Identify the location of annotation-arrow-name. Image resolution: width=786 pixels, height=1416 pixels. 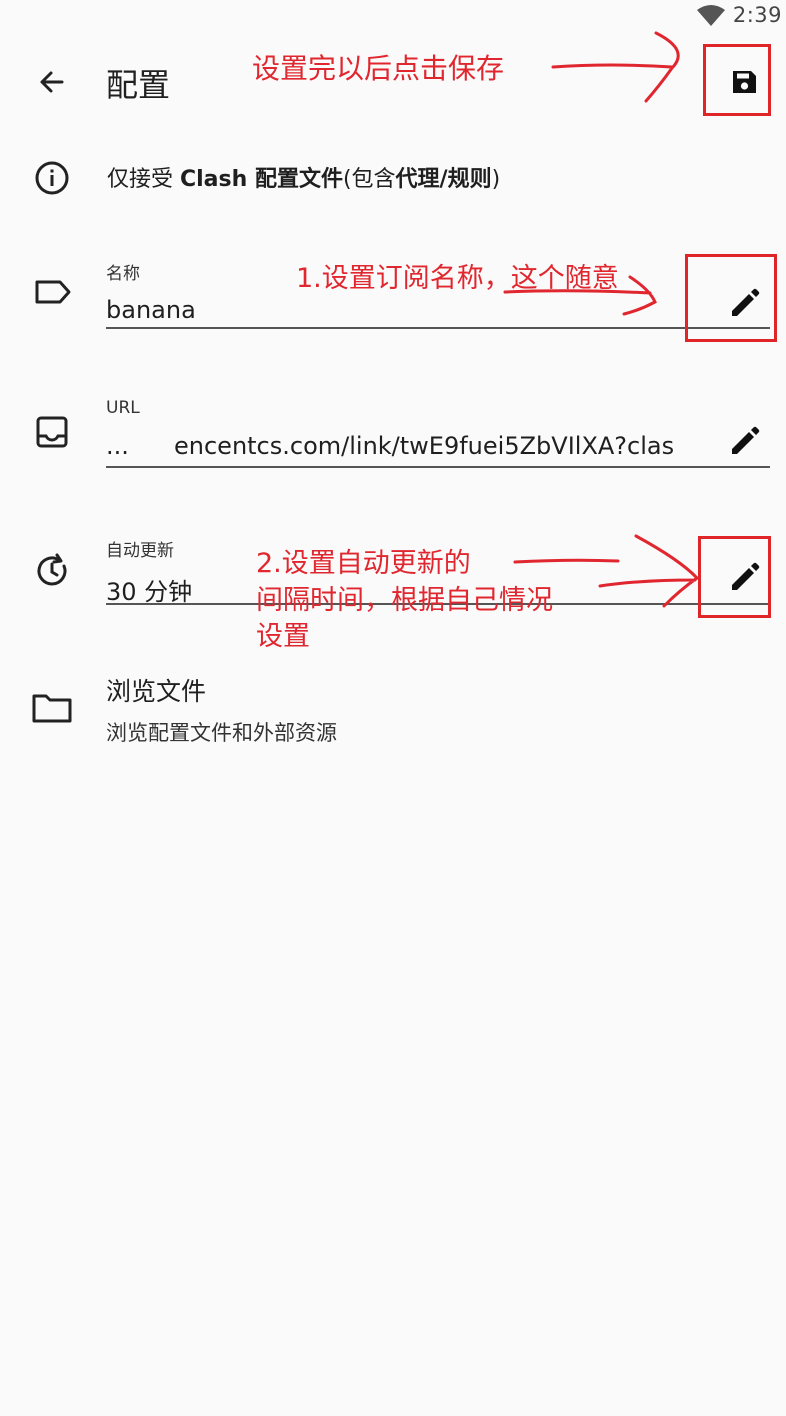
(580, 295).